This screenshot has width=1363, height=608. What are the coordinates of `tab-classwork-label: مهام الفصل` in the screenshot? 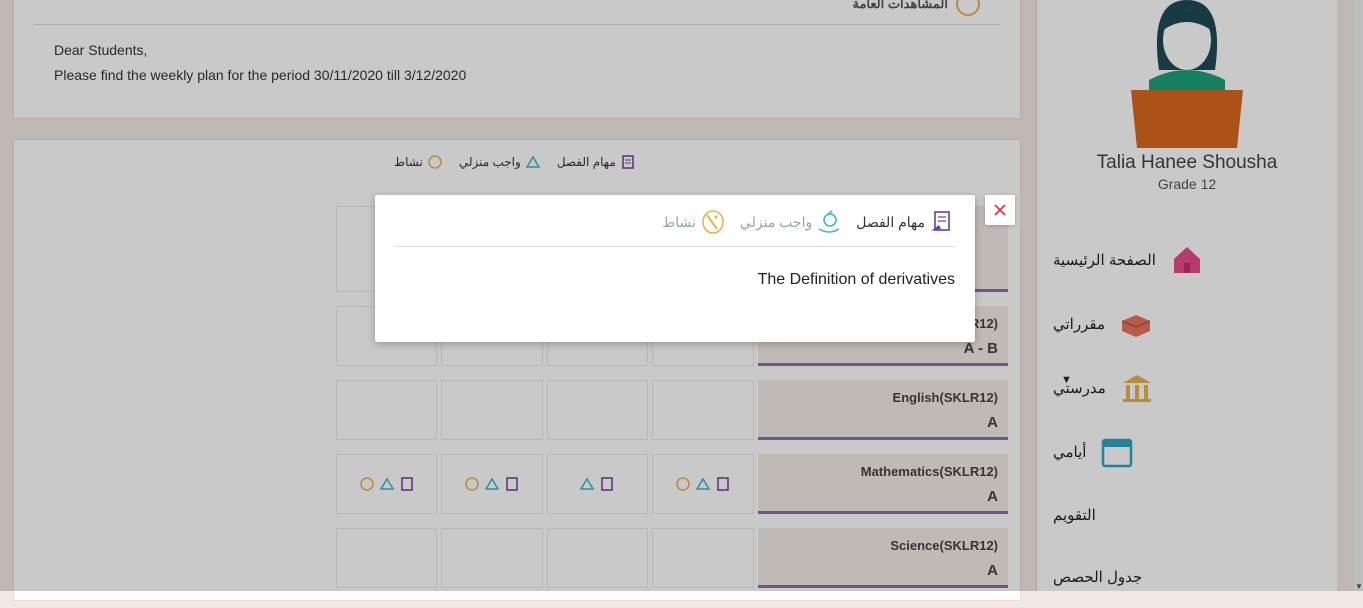 It's located at (890, 221).